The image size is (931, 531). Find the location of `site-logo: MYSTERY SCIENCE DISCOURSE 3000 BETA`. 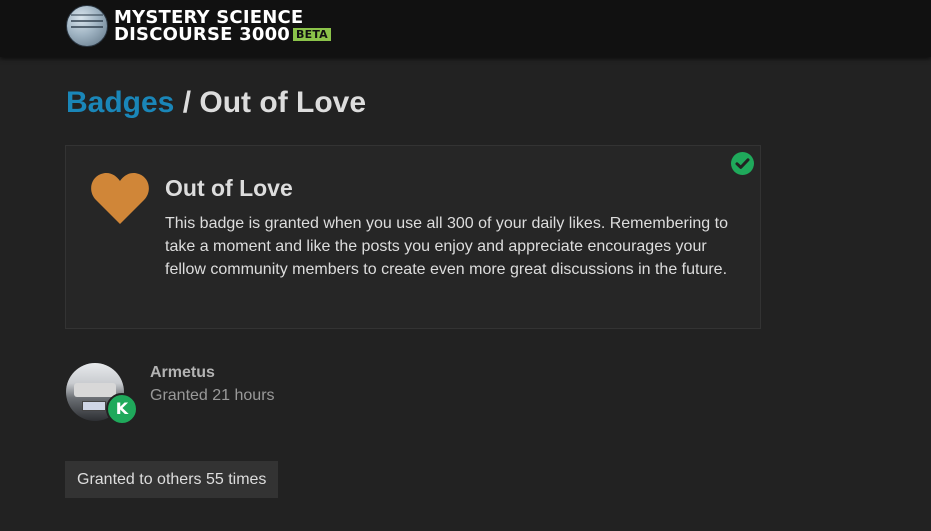

site-logo: MYSTERY SCIENCE DISCOURSE 3000 BETA is located at coordinates (198, 26).